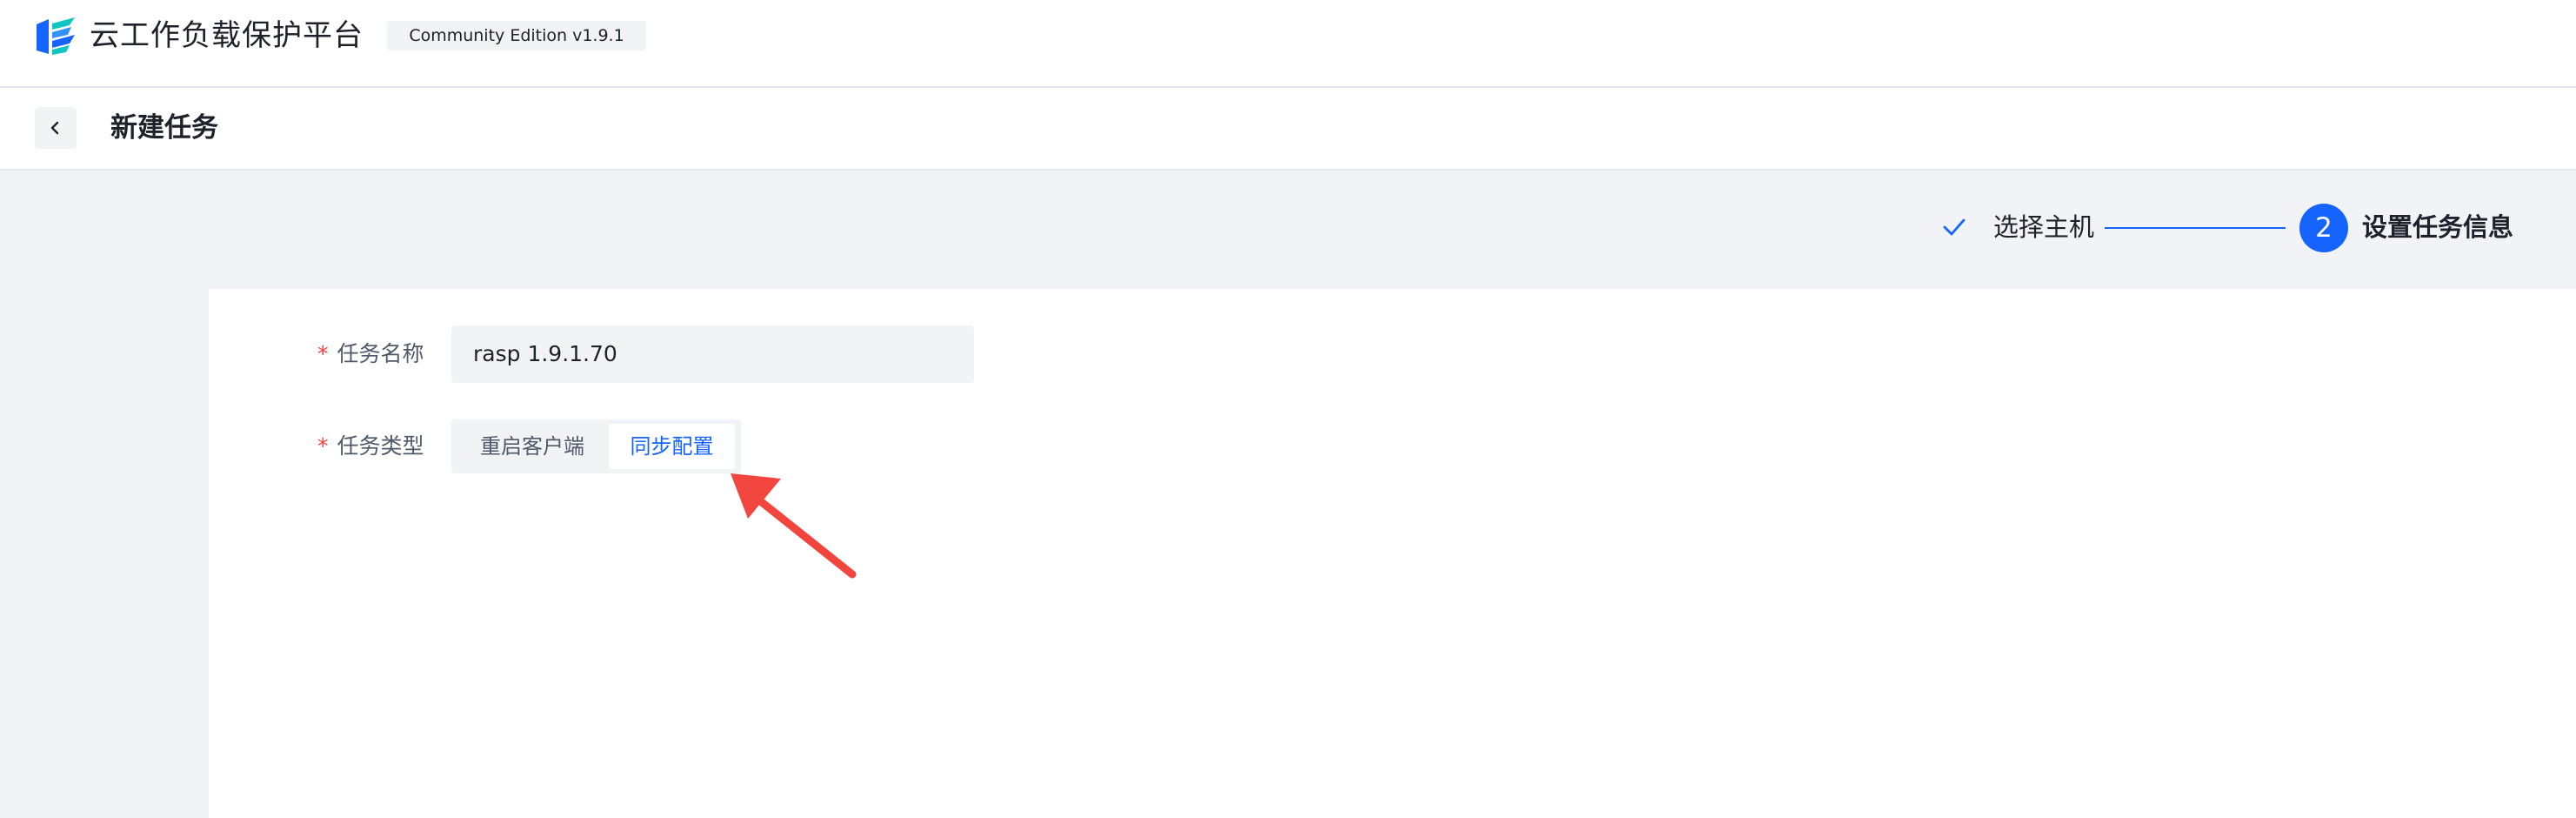 This screenshot has width=2576, height=818. Describe the element at coordinates (2043, 227) in the screenshot. I see `step-1-label: 选择主机` at that location.